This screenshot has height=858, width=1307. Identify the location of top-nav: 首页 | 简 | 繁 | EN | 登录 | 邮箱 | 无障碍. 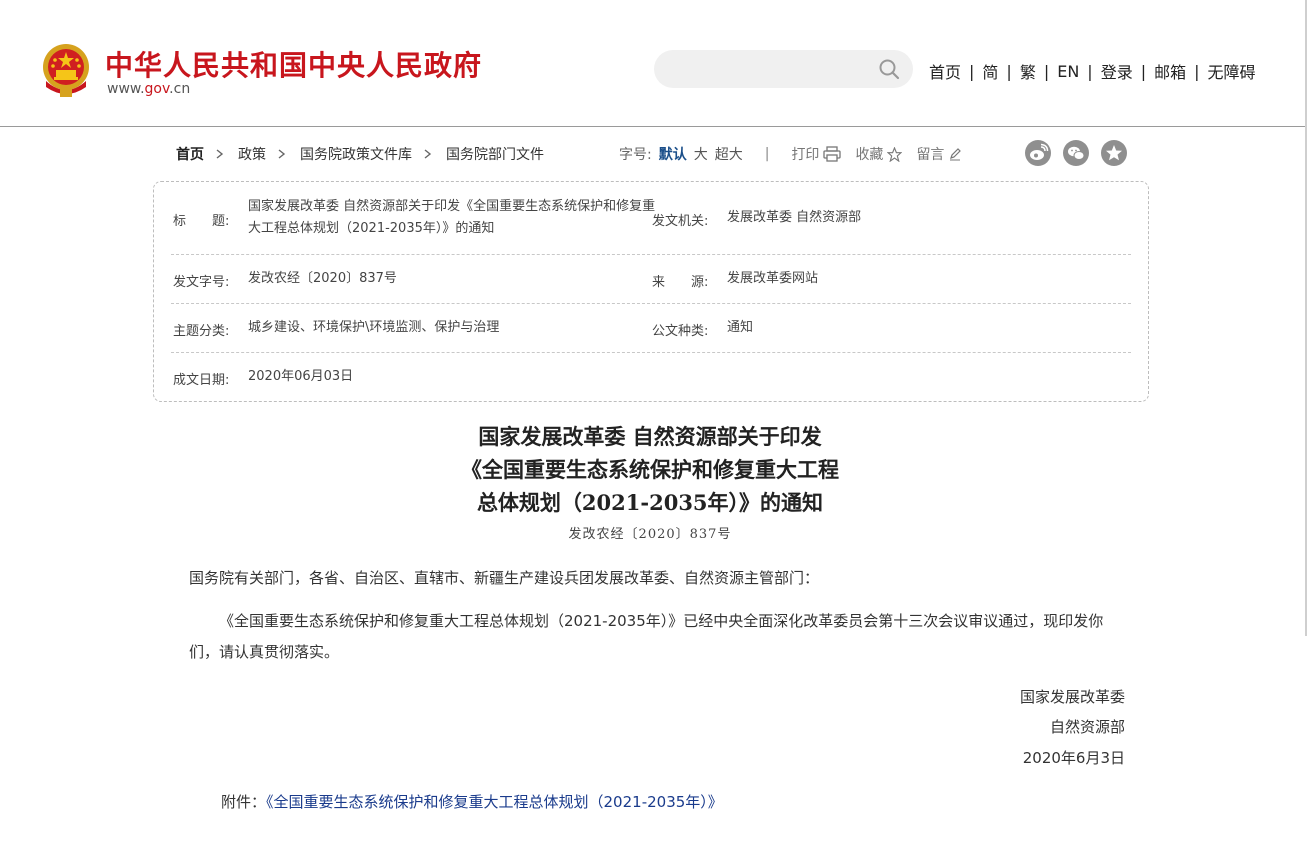
(1092, 71).